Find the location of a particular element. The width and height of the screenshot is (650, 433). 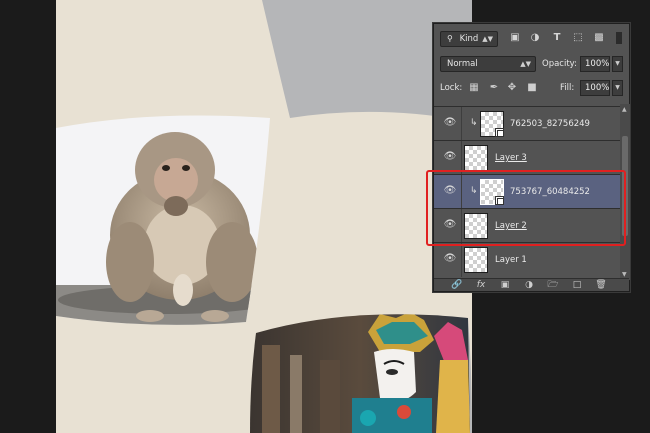

layer-row-layer-1: 👁 Layer 1 is located at coordinates (527, 259).